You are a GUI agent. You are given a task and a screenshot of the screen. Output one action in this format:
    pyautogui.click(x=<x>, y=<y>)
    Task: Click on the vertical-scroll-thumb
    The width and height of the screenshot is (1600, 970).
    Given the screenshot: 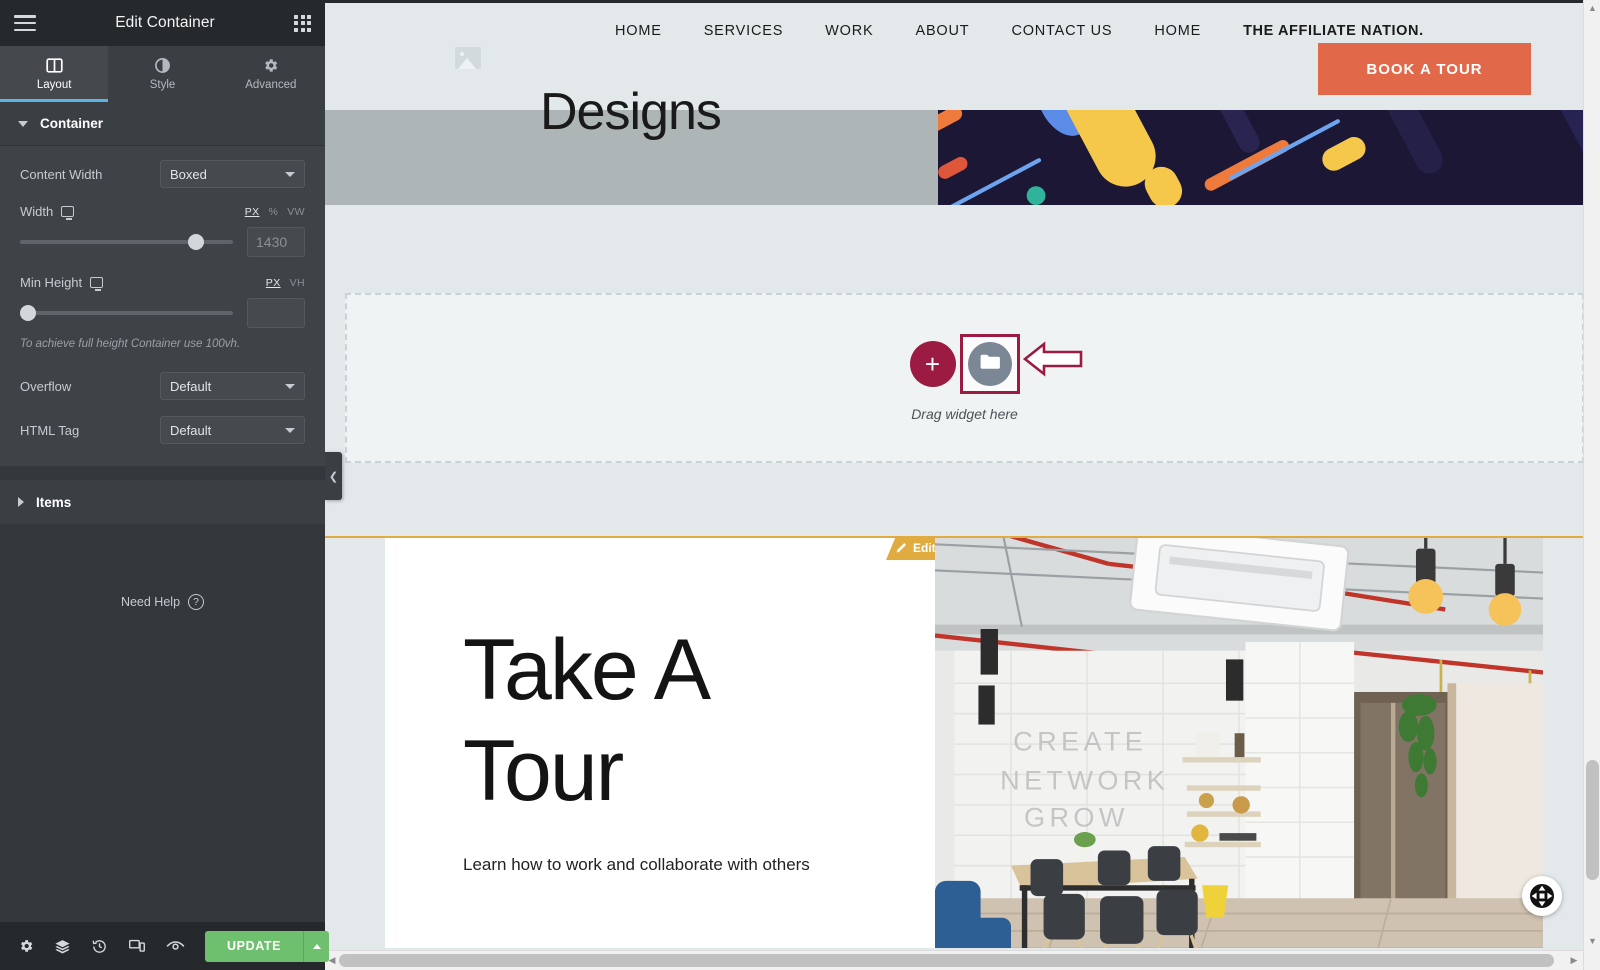 What is the action you would take?
    pyautogui.click(x=1592, y=820)
    